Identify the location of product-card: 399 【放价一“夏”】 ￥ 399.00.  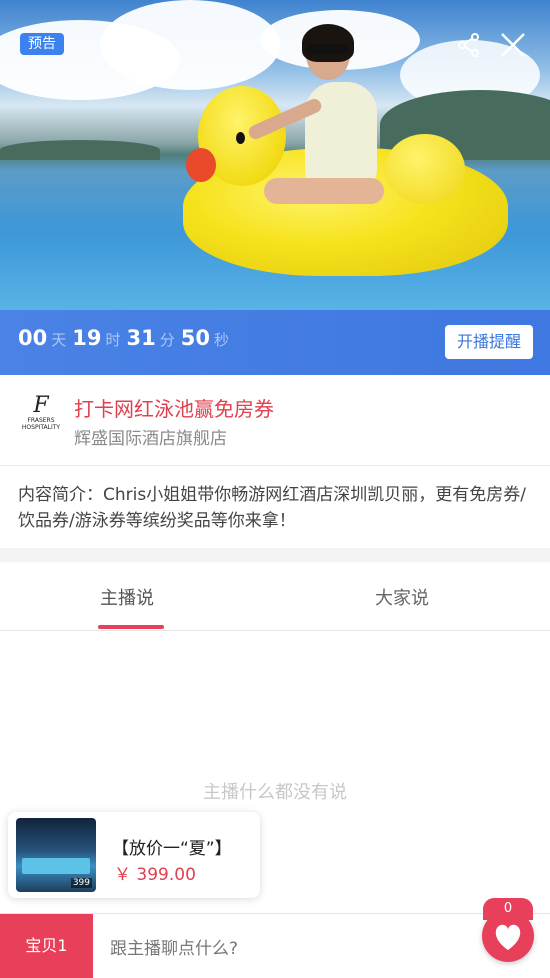
(134, 855).